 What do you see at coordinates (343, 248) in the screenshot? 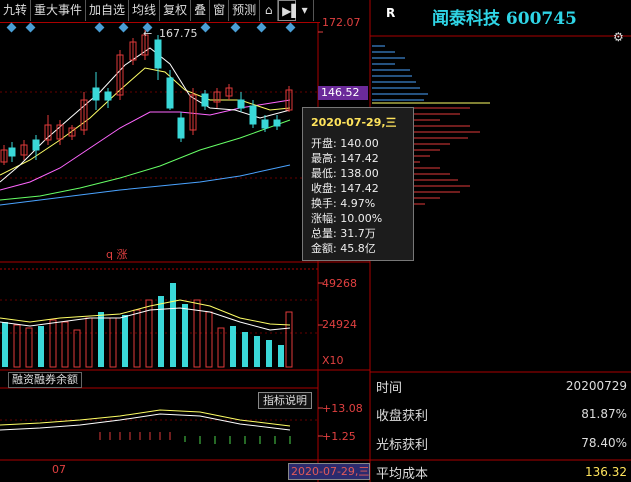
I see `tooltip-amount: 金额: 45.8亿` at bounding box center [343, 248].